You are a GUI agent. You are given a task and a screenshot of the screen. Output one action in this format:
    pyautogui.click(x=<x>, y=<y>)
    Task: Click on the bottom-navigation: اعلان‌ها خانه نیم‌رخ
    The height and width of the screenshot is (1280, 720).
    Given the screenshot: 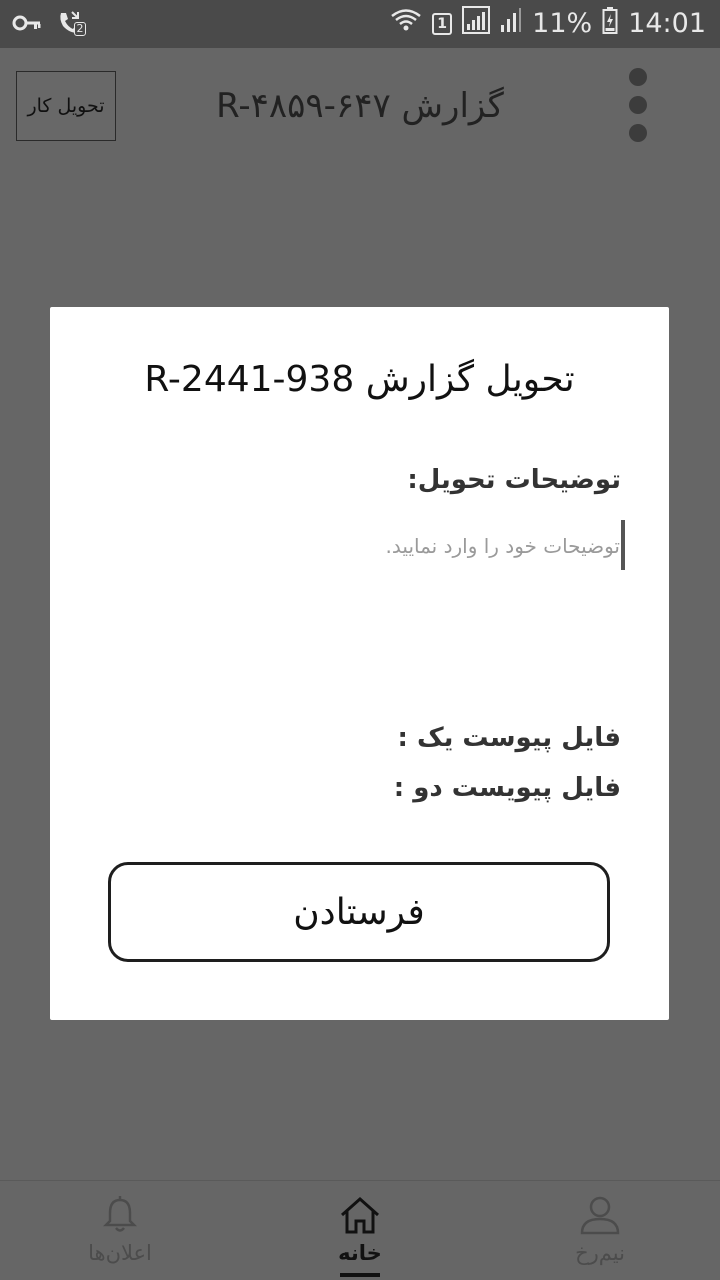 What is the action you would take?
    pyautogui.click(x=360, y=1230)
    